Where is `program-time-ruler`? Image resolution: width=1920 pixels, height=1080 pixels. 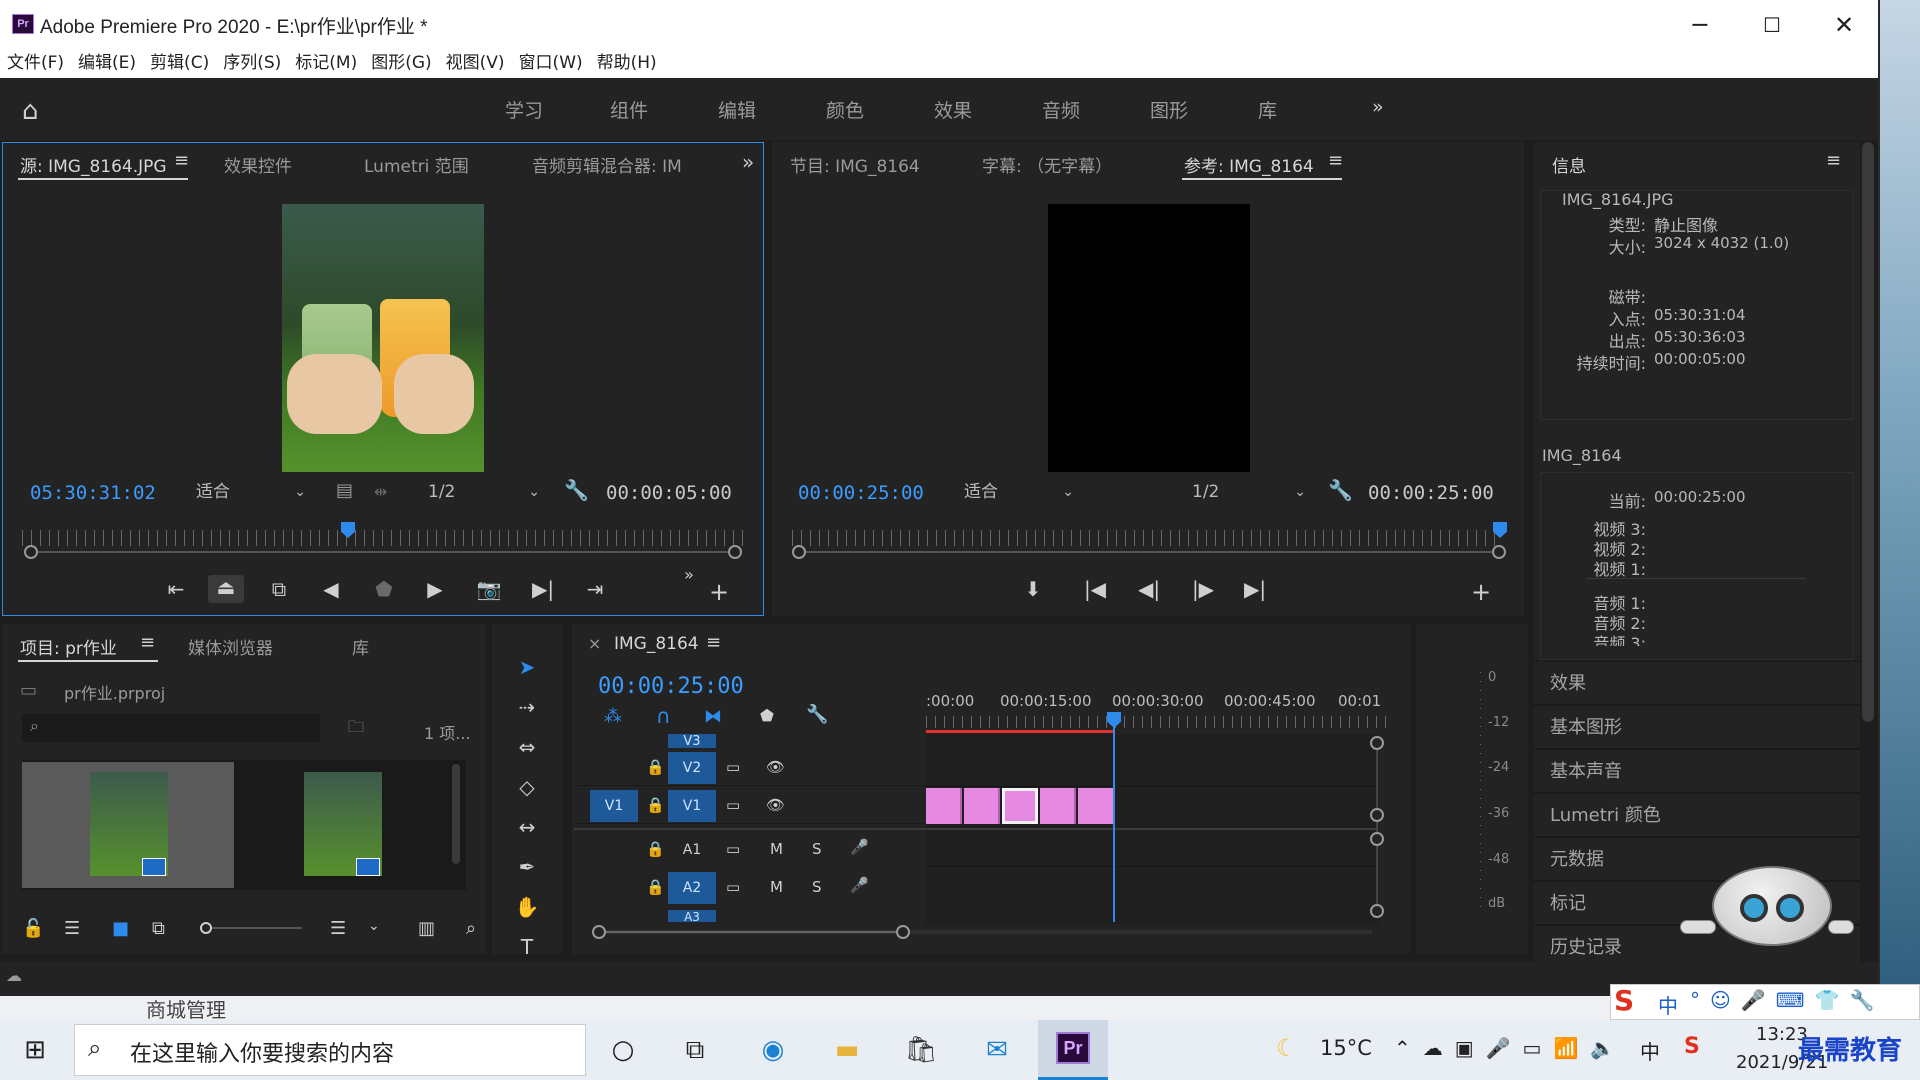
program-time-ruler is located at coordinates (1147, 538).